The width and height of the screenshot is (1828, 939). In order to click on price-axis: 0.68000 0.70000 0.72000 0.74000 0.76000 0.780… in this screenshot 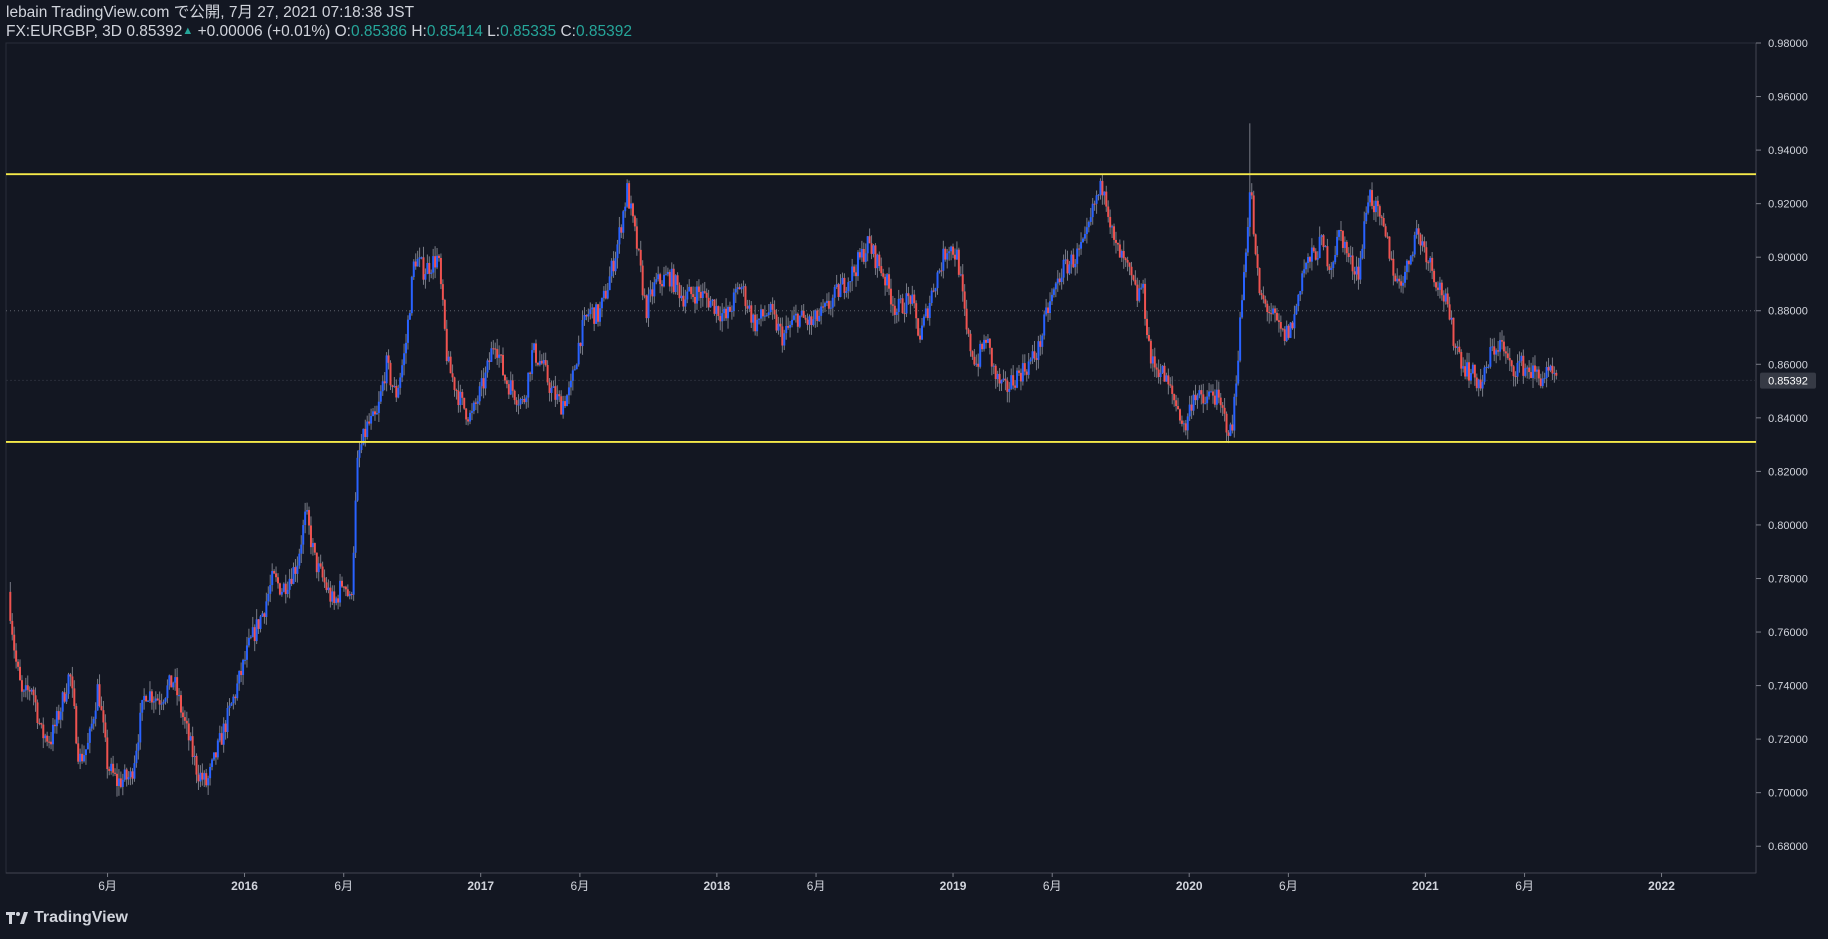, I will do `click(1782, 445)`.